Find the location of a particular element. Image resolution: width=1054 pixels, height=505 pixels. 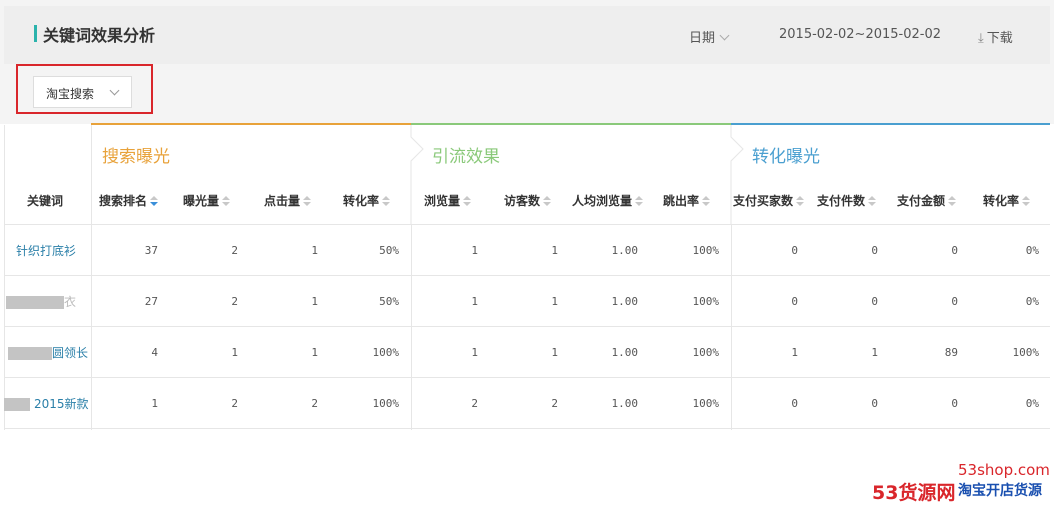

keyword-link: 2015新款 is located at coordinates (46, 403).